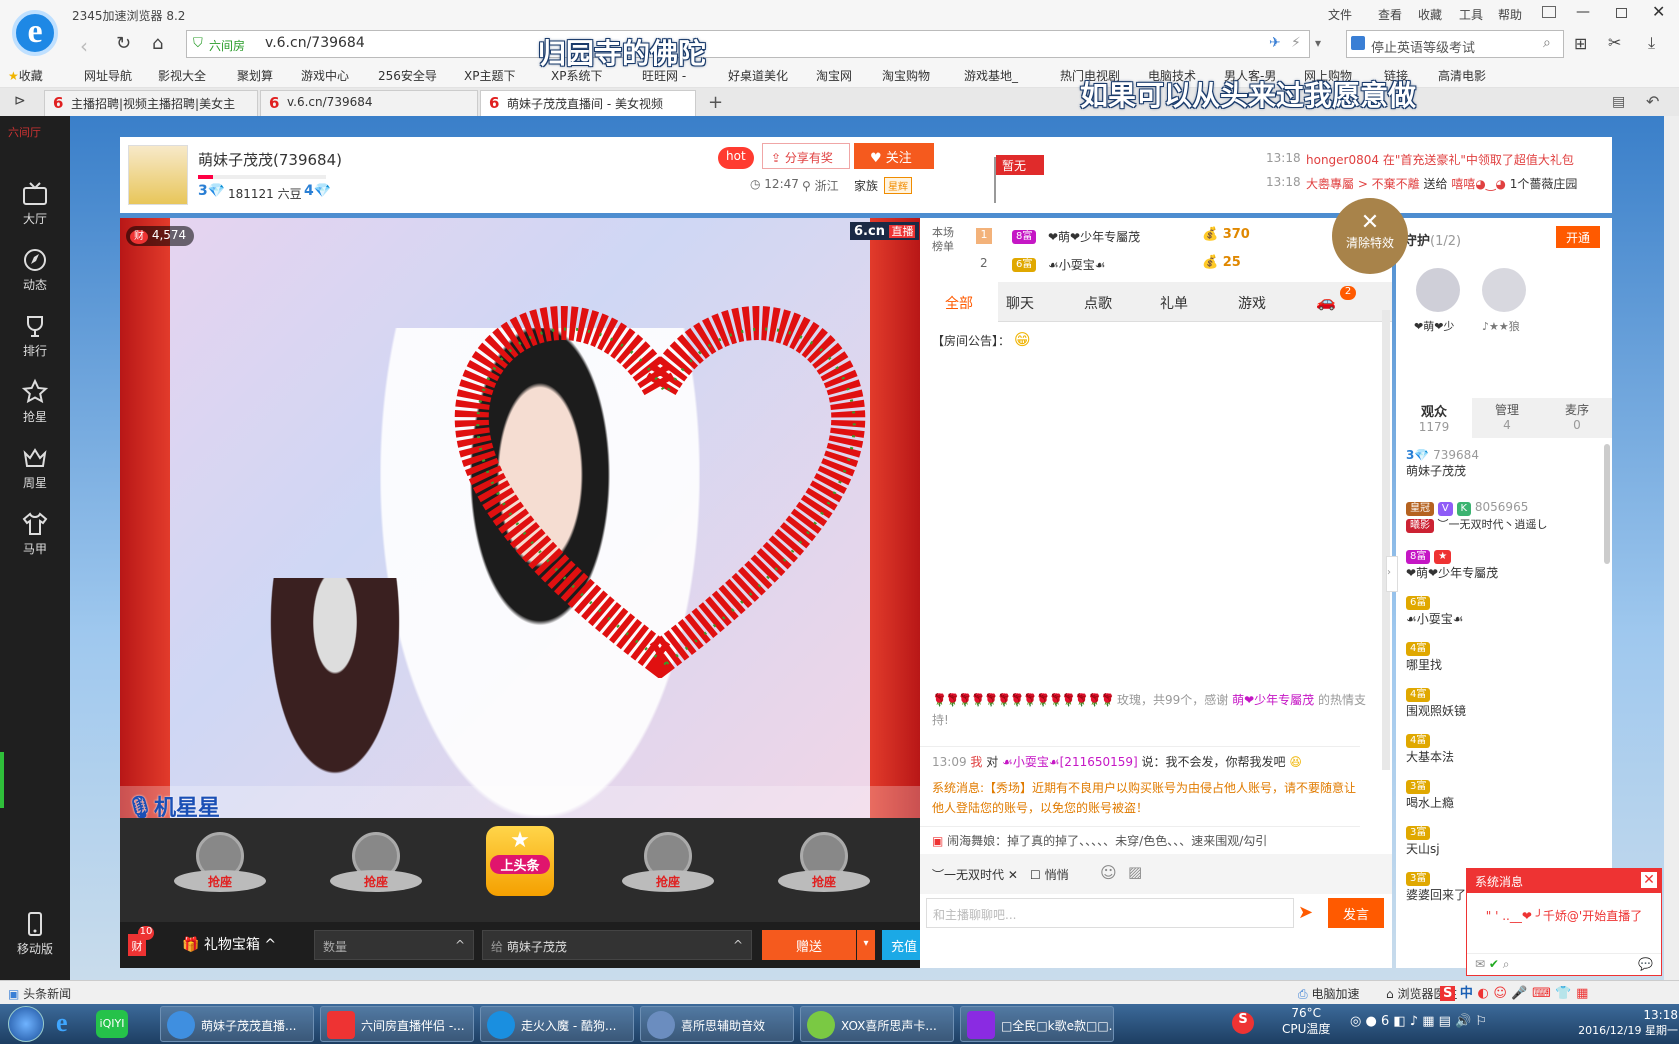 The image size is (1679, 1044). What do you see at coordinates (1049, 874) in the screenshot?
I see `whisper-checkbox: ☐ 悄悄` at bounding box center [1049, 874].